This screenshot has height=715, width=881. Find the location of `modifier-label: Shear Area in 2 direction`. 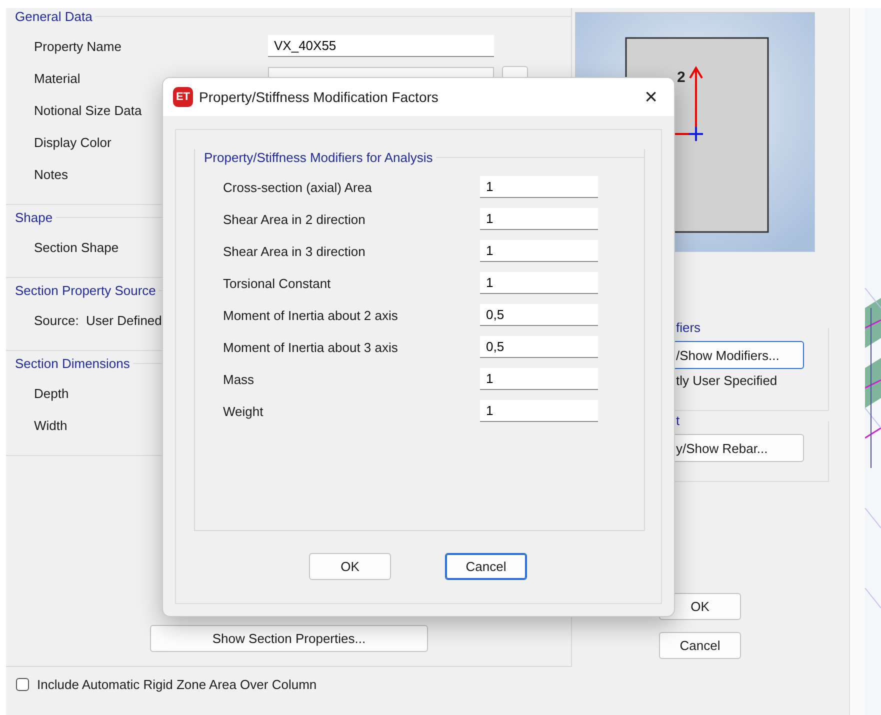

modifier-label: Shear Area in 2 direction is located at coordinates (294, 219).